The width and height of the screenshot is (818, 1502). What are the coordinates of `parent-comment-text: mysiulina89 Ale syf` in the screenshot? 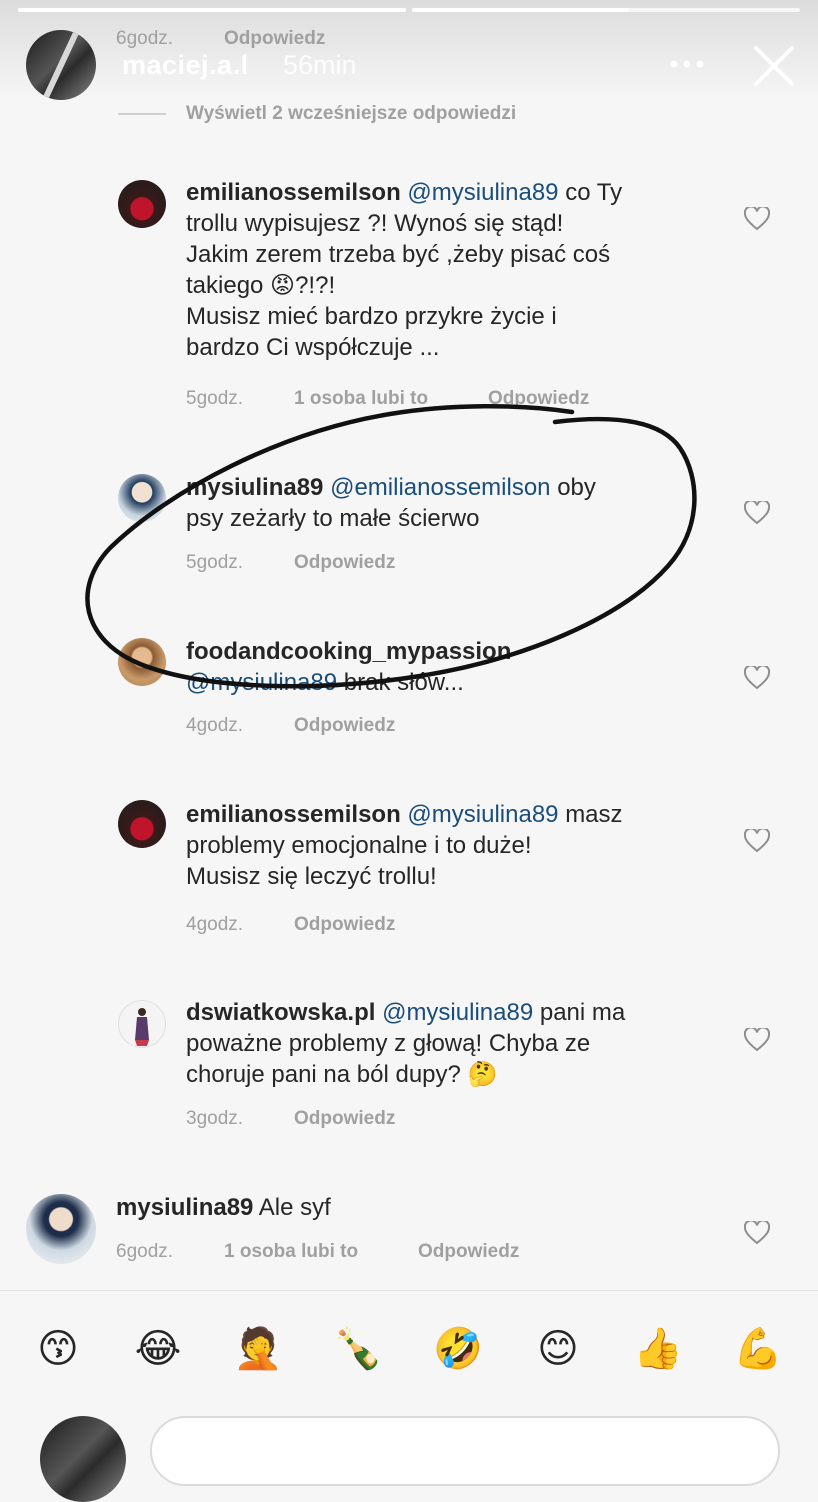 It's located at (223, 1207).